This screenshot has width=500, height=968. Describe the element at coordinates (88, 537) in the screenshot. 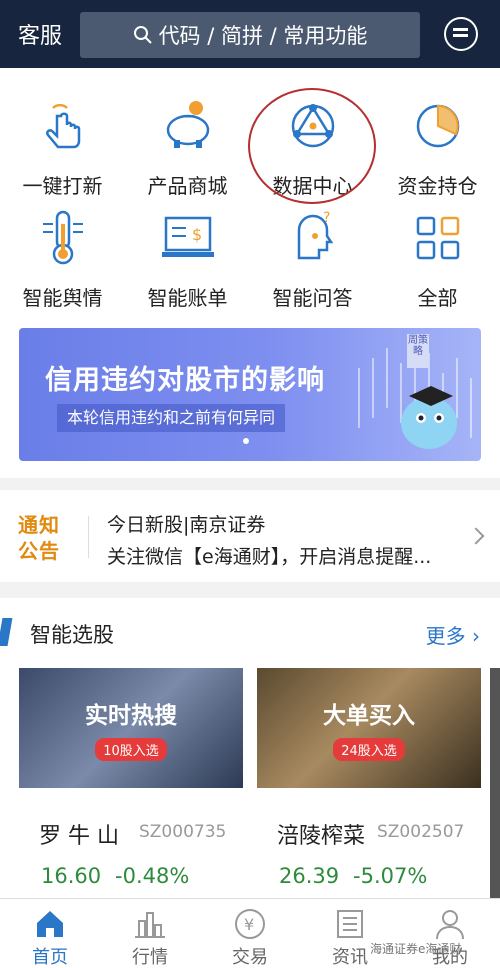

I see `divider` at that location.